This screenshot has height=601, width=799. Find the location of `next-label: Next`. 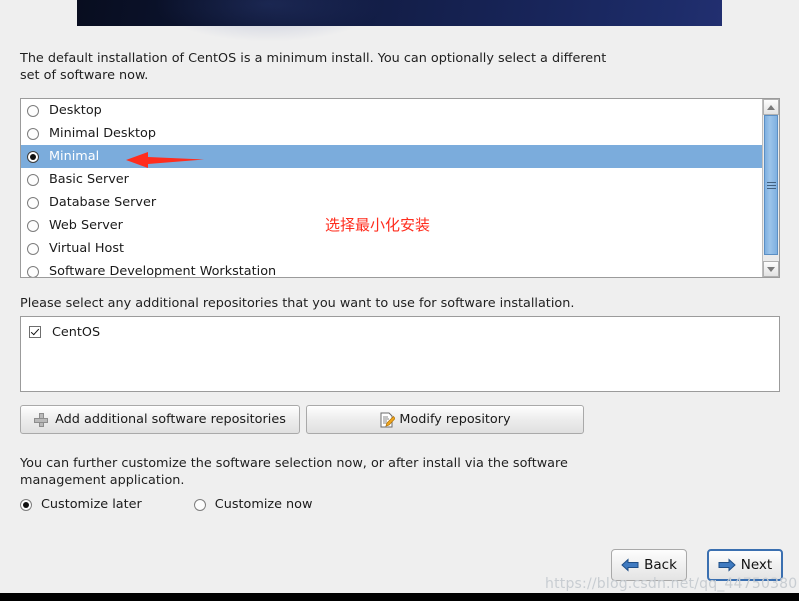

next-label: Next is located at coordinates (756, 565).